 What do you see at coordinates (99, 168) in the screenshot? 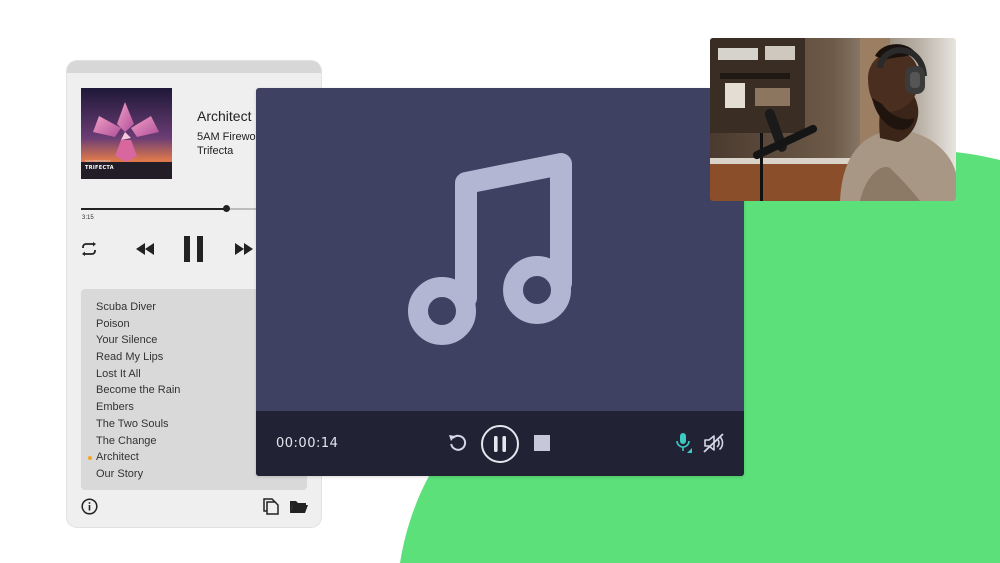
I see `album-art-title: TRIFECTA` at bounding box center [99, 168].